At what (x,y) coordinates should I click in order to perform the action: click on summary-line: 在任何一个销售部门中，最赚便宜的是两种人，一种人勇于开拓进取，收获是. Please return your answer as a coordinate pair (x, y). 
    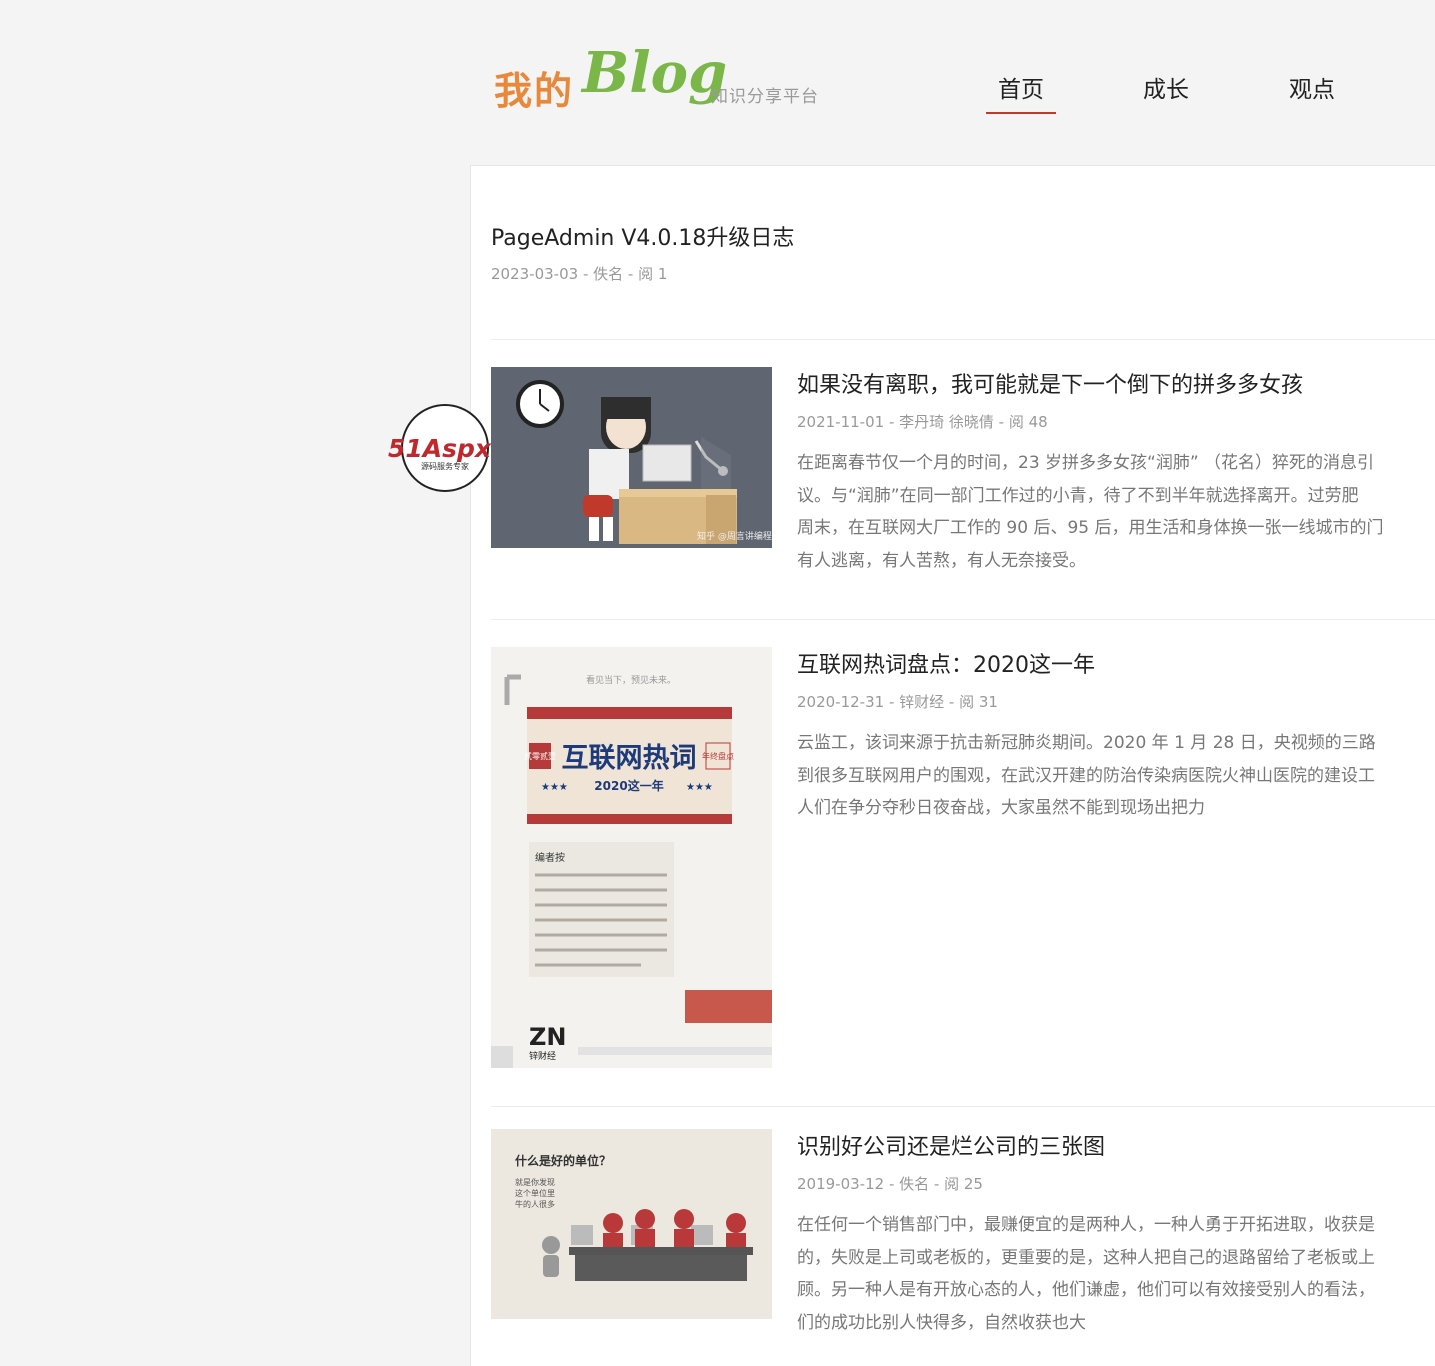
    Looking at the image, I should click on (1086, 1225).